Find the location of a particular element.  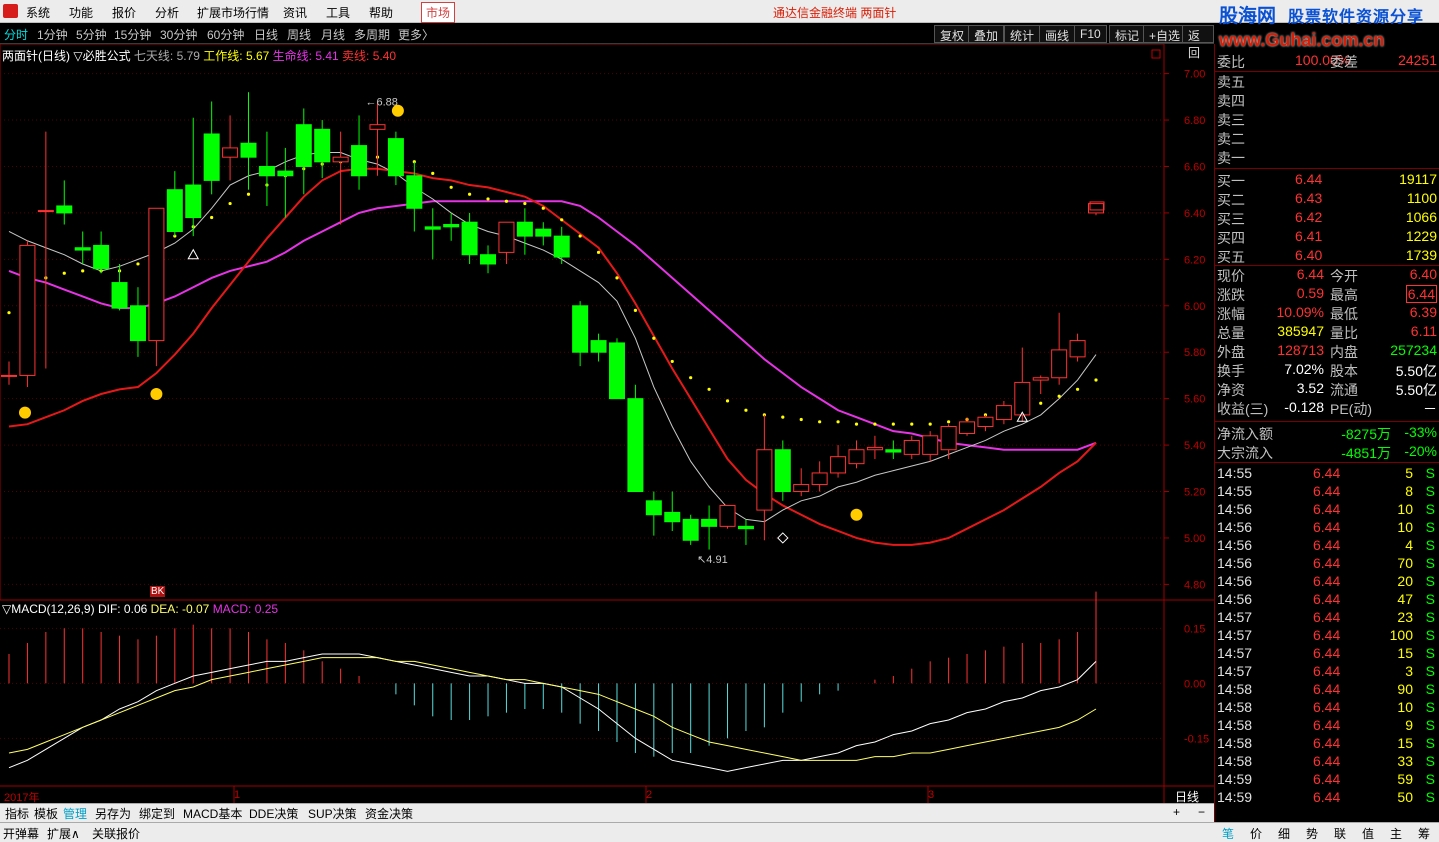

tick-row: 14:57 6.44 23 S is located at coordinates (1328, 618).